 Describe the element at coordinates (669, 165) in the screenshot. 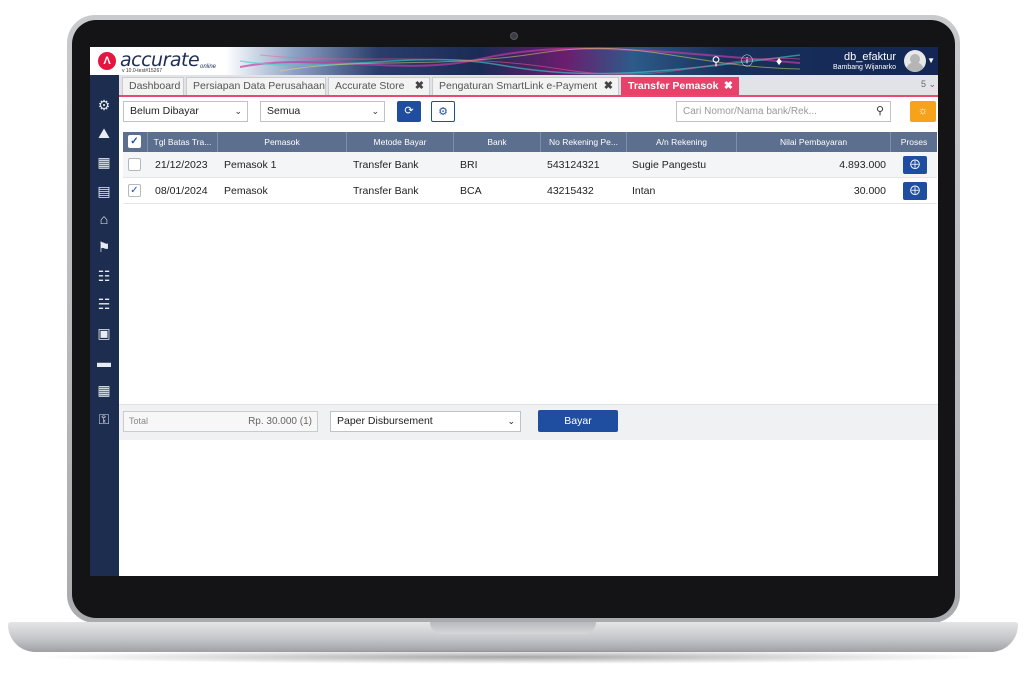

I see `row-account-name: Sugie Pangestu` at that location.